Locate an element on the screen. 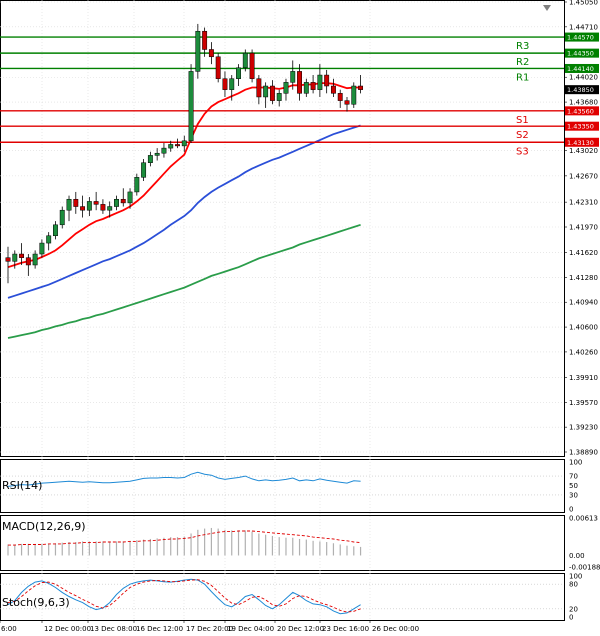 The image size is (600, 636). time-tick-label: 16 Dec 12:00 is located at coordinates (159, 629).